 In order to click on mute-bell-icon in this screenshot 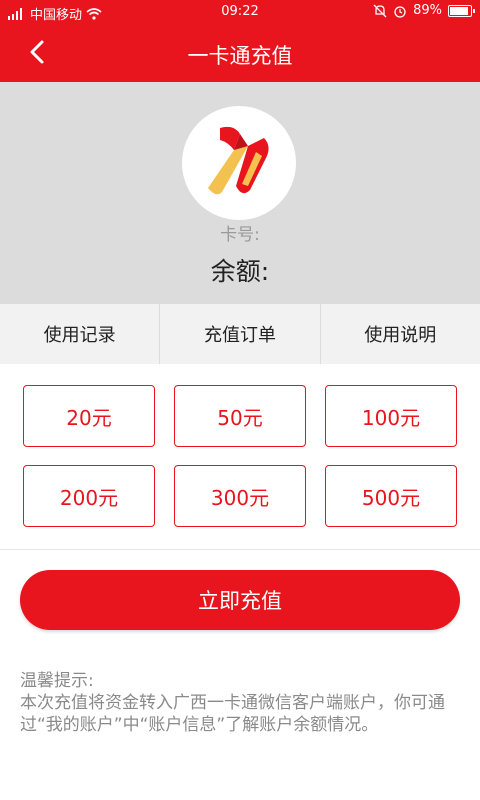, I will do `click(380, 10)`.